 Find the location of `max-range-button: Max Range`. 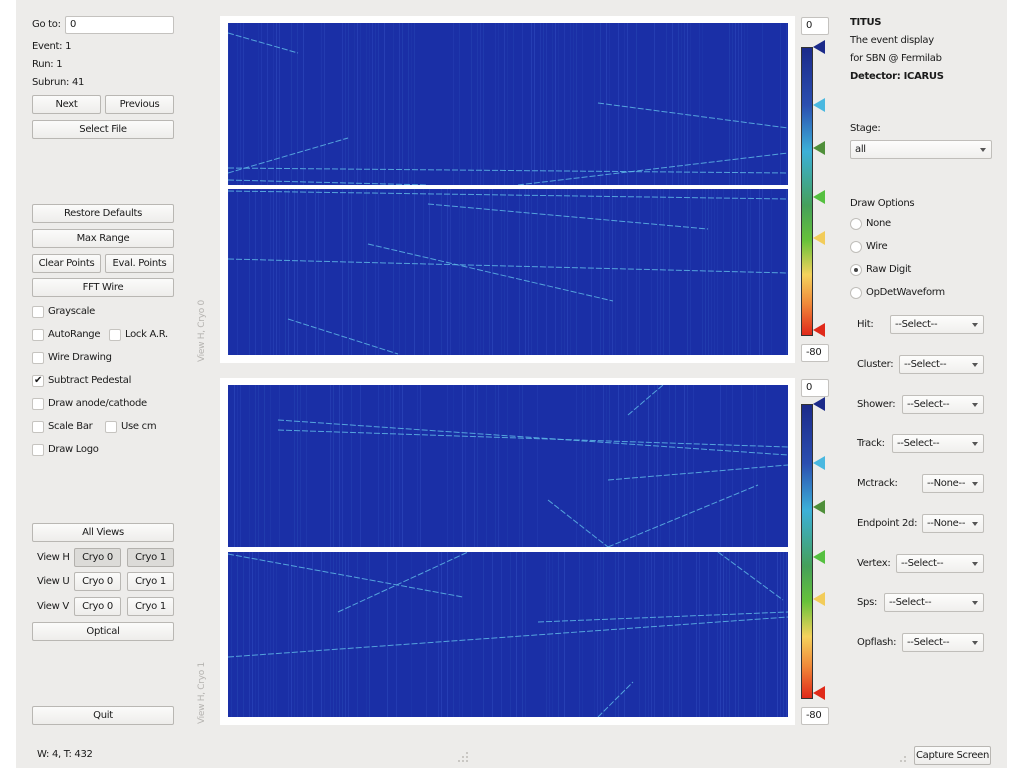

max-range-button: Max Range is located at coordinates (103, 238).